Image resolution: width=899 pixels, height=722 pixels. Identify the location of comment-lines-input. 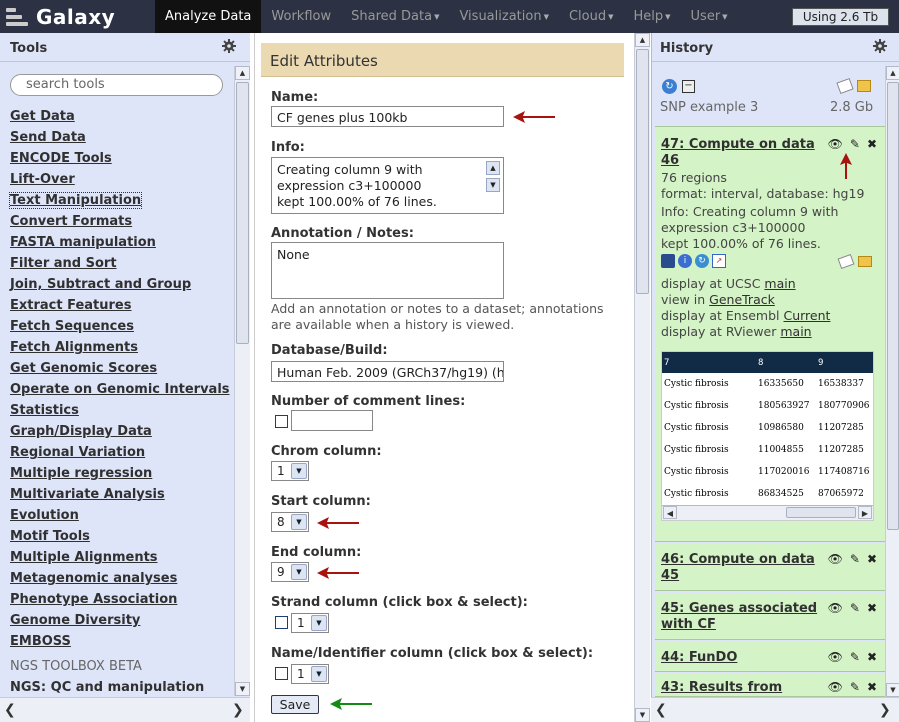
(332, 420).